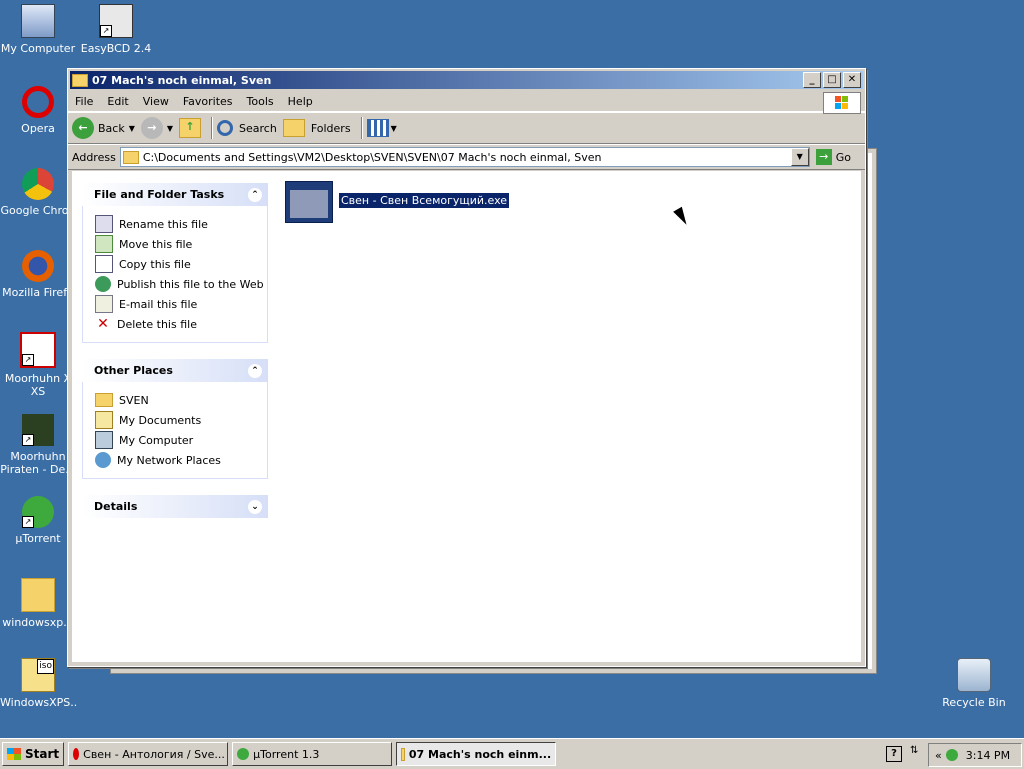 The image size is (1024, 769). Describe the element at coordinates (163, 224) in the screenshot. I see `task-label: Rename this file` at that location.